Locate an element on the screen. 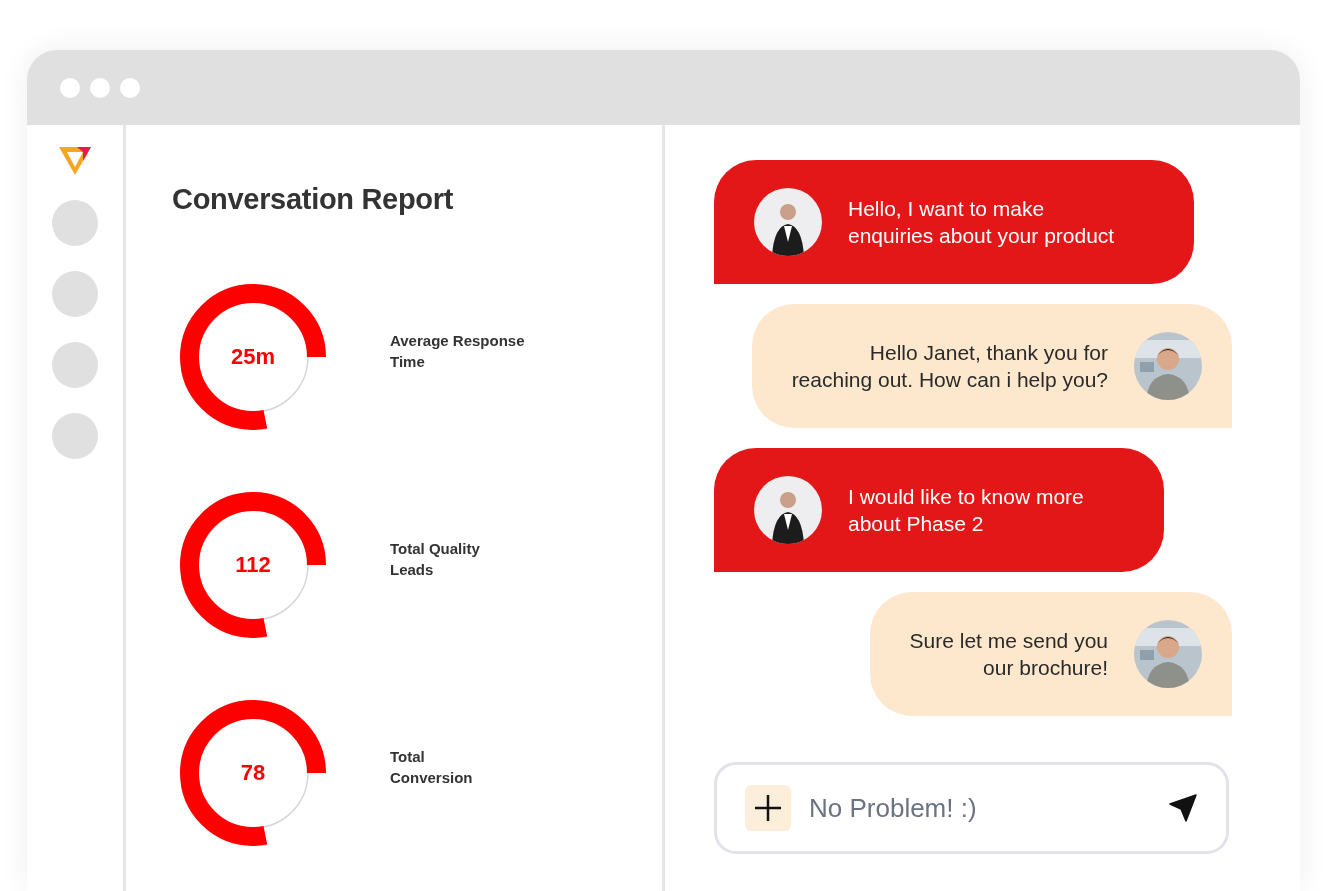 The width and height of the screenshot is (1336, 891). plus-icon is located at coordinates (768, 808).